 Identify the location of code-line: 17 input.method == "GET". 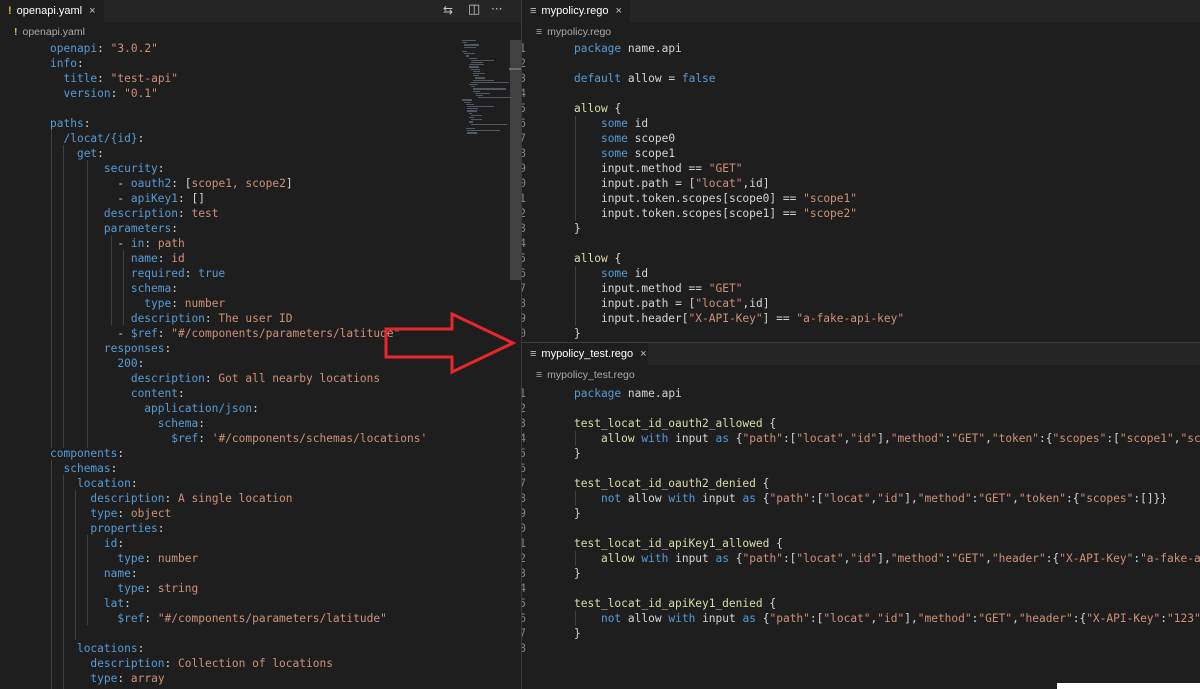
(858, 288).